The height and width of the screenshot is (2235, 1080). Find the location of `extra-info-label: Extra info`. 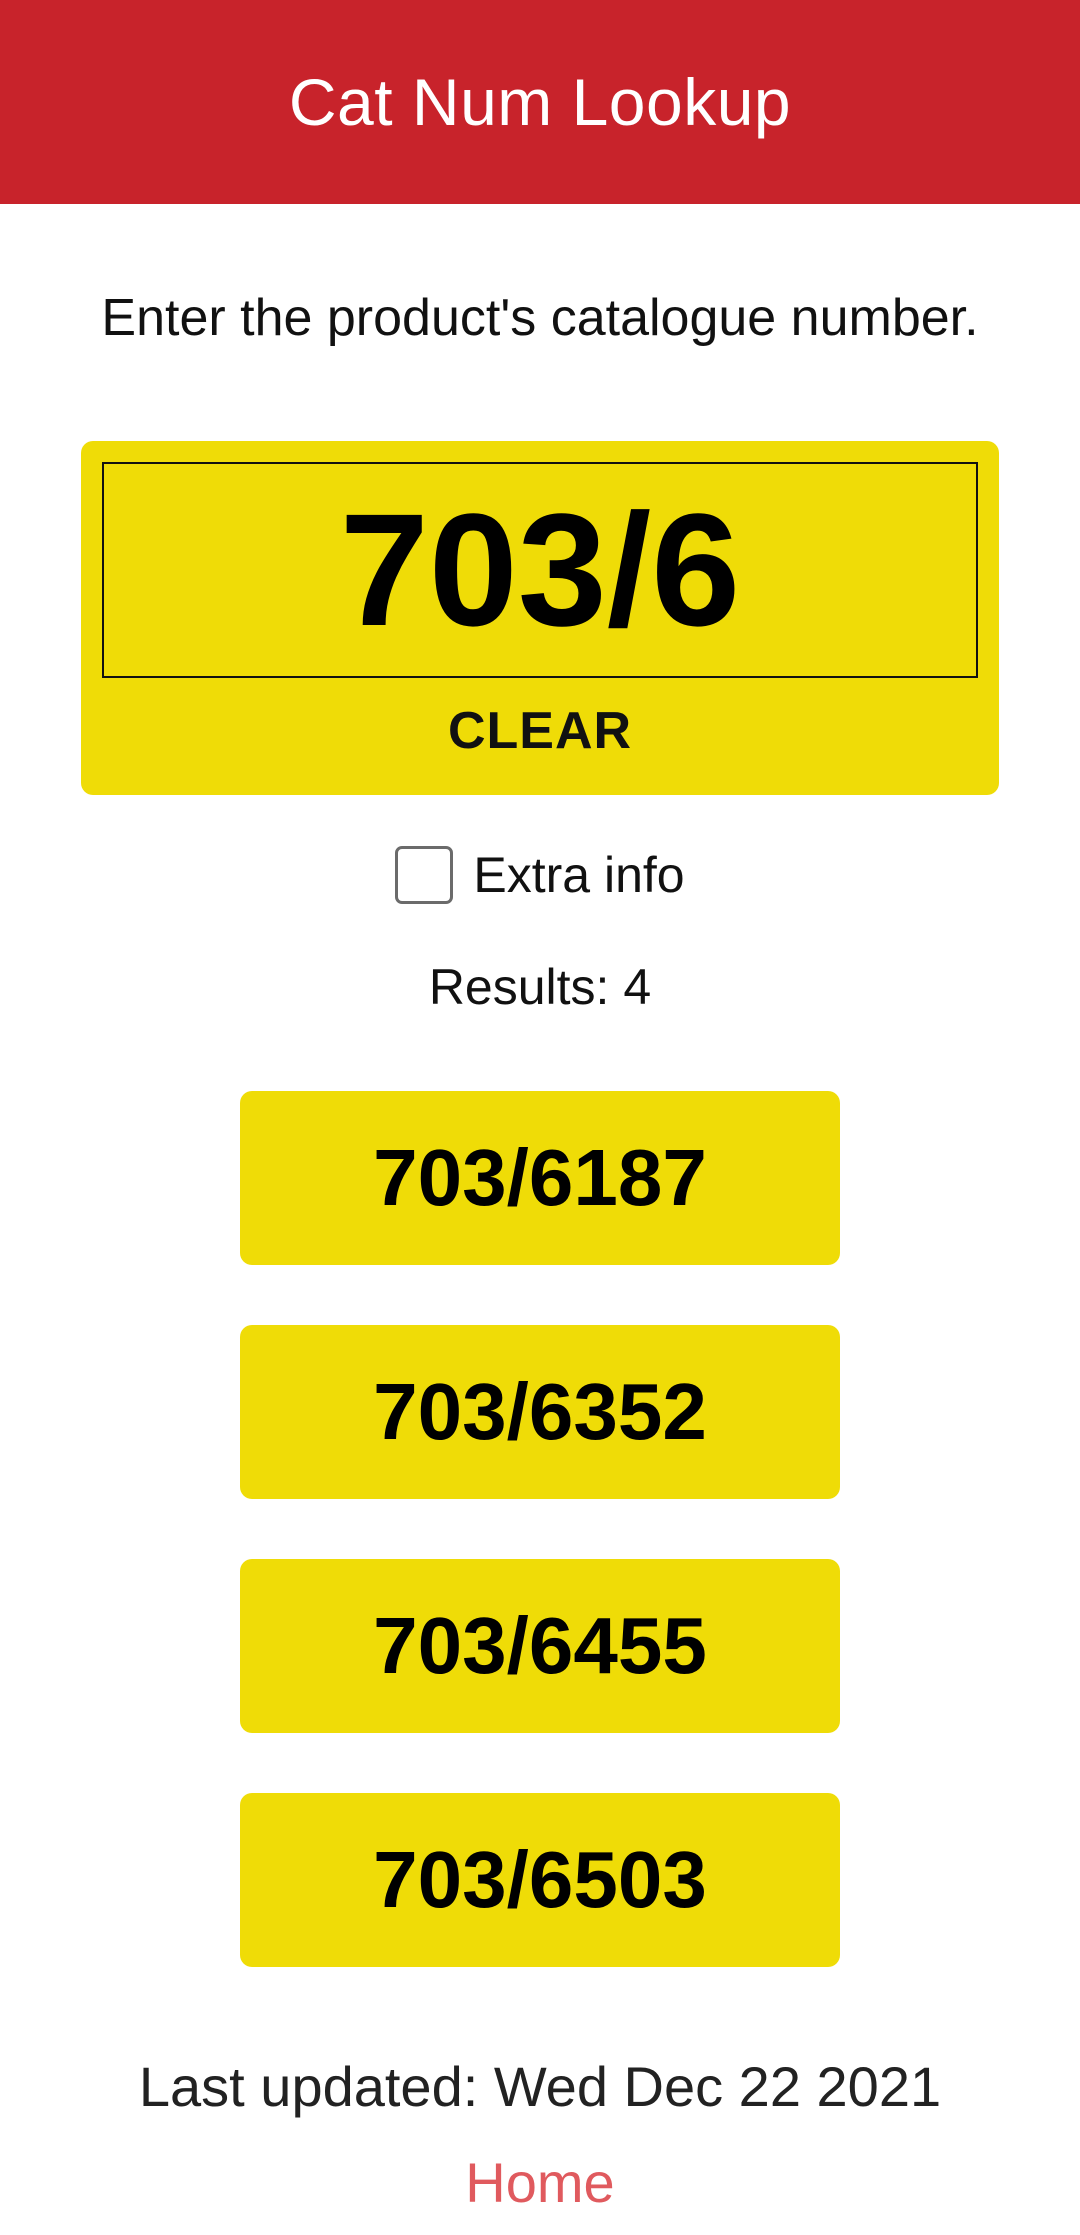

extra-info-label: Extra info is located at coordinates (579, 875).